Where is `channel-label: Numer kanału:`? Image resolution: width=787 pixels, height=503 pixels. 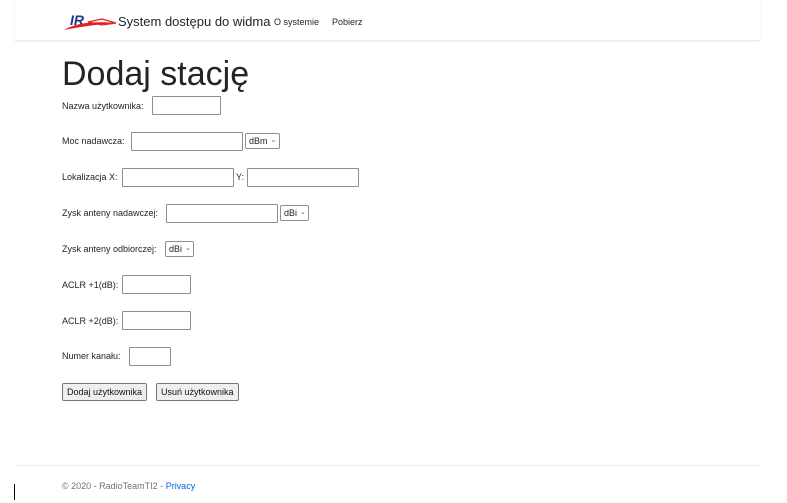
channel-label: Numer kanału: is located at coordinates (91, 356).